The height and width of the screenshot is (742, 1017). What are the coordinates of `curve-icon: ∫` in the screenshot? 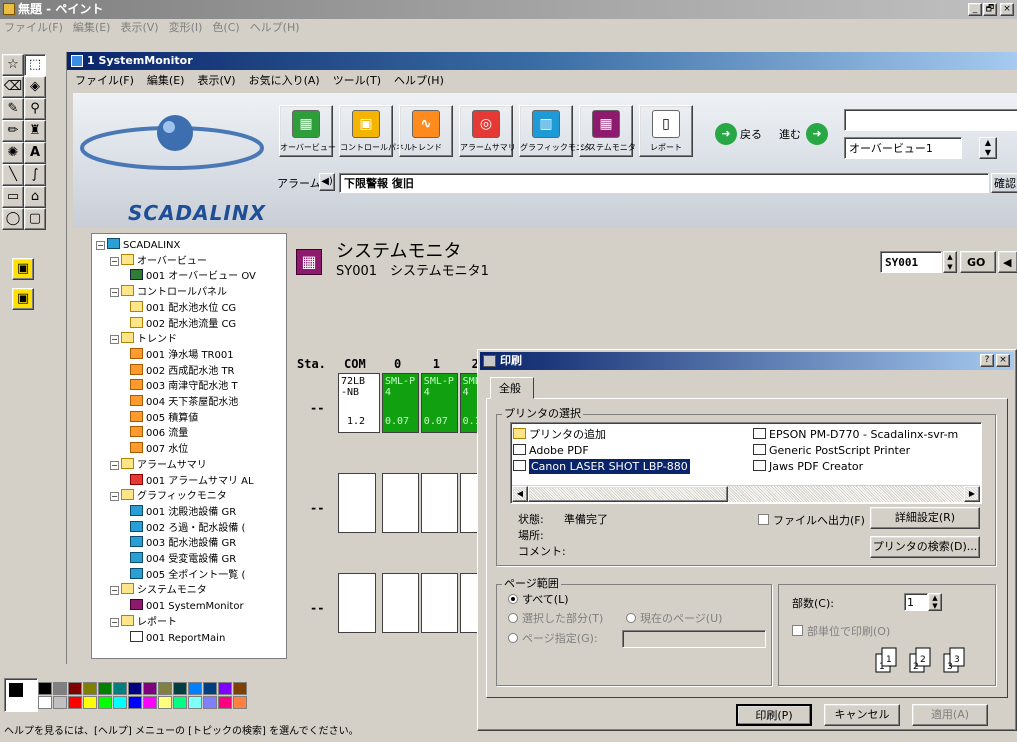 It's located at (35, 175).